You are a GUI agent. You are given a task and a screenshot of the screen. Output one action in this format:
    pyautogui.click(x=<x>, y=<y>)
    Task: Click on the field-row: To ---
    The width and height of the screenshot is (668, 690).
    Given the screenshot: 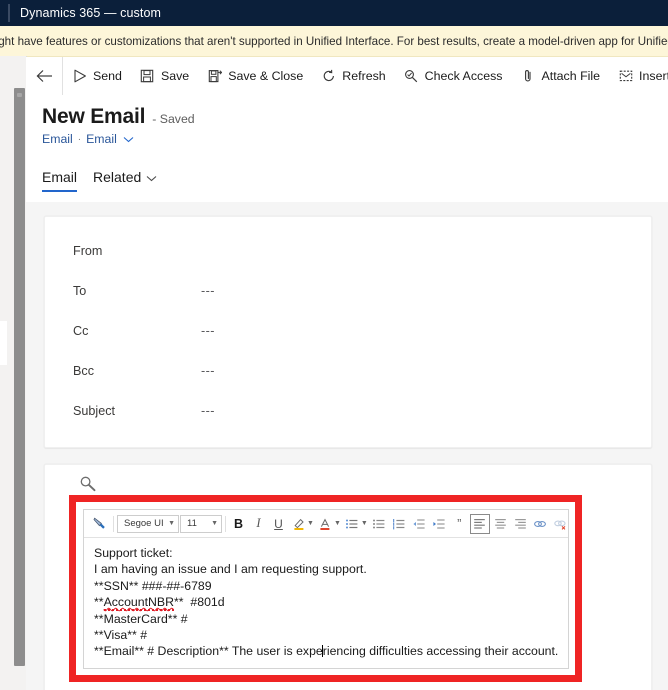 What is the action you would take?
    pyautogui.click(x=348, y=291)
    